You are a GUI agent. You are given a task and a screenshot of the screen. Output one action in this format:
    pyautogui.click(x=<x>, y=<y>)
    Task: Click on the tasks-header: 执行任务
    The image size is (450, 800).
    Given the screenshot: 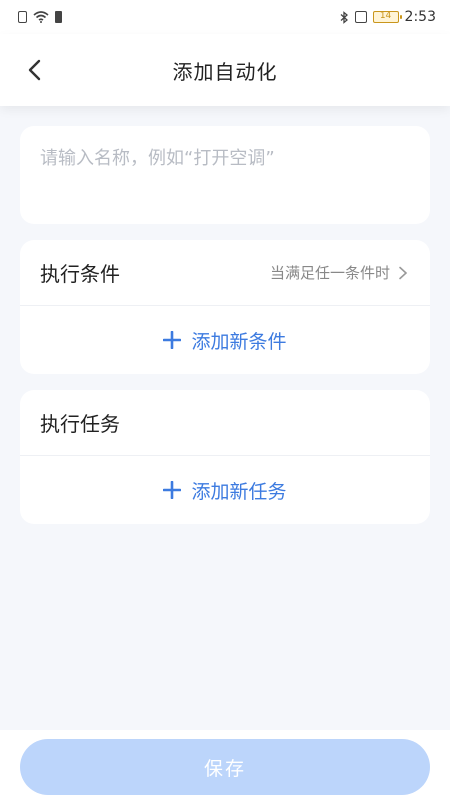 What is the action you would take?
    pyautogui.click(x=225, y=423)
    